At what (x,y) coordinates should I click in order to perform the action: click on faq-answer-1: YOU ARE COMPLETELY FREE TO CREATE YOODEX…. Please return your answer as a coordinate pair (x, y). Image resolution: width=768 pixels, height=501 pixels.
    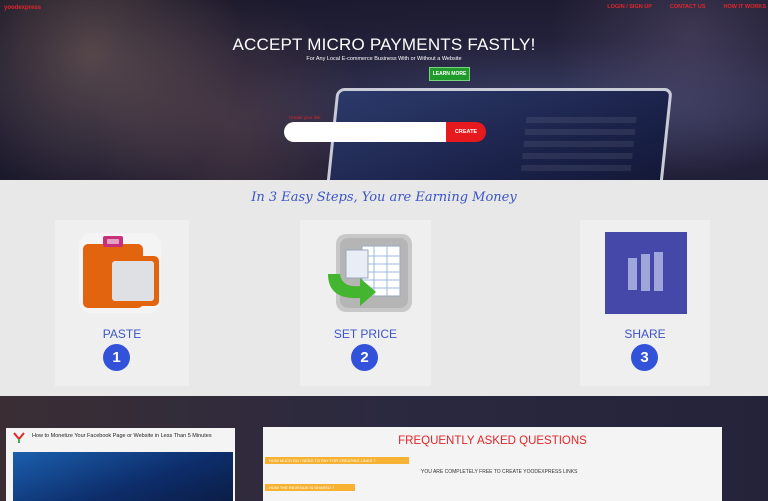
    Looking at the image, I should click on (499, 472).